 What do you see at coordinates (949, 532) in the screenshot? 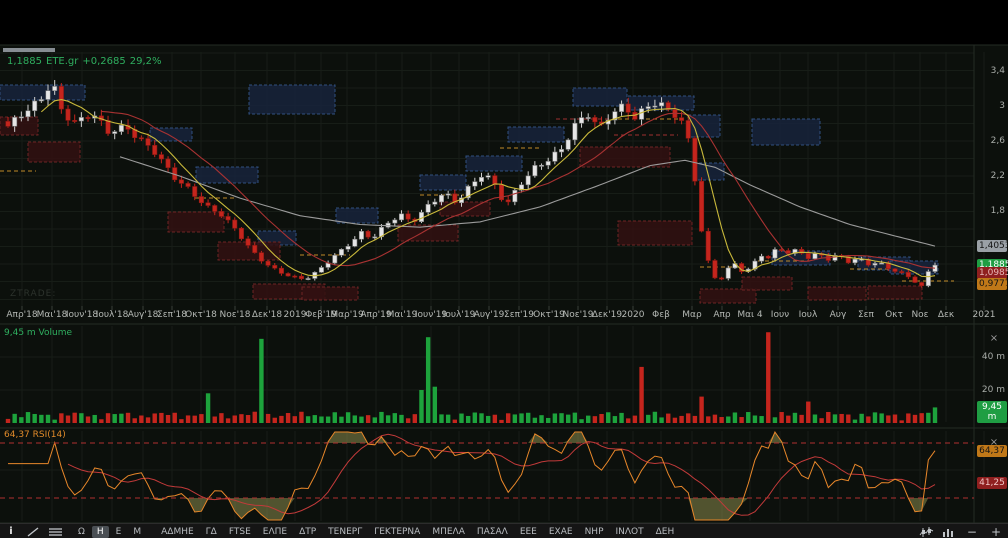
I see `bar-chart-icon` at bounding box center [949, 532].